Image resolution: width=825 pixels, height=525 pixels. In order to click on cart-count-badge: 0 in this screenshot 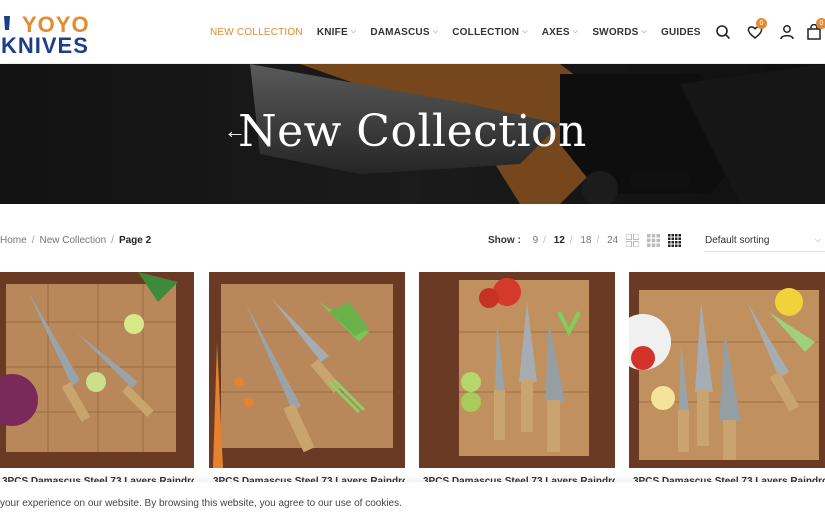, I will do `click(820, 23)`.